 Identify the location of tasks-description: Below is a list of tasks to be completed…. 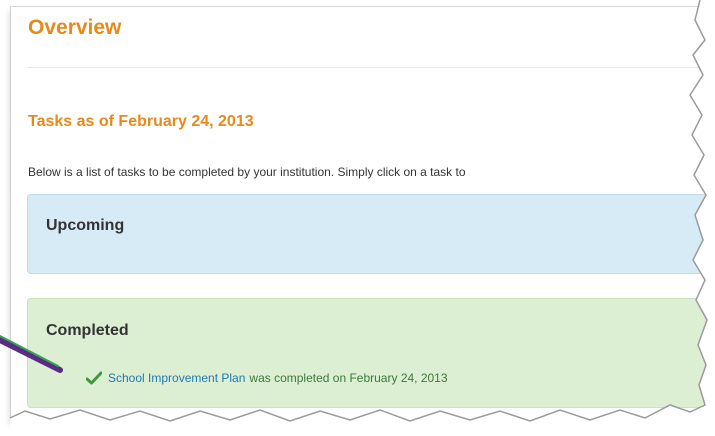
(247, 172).